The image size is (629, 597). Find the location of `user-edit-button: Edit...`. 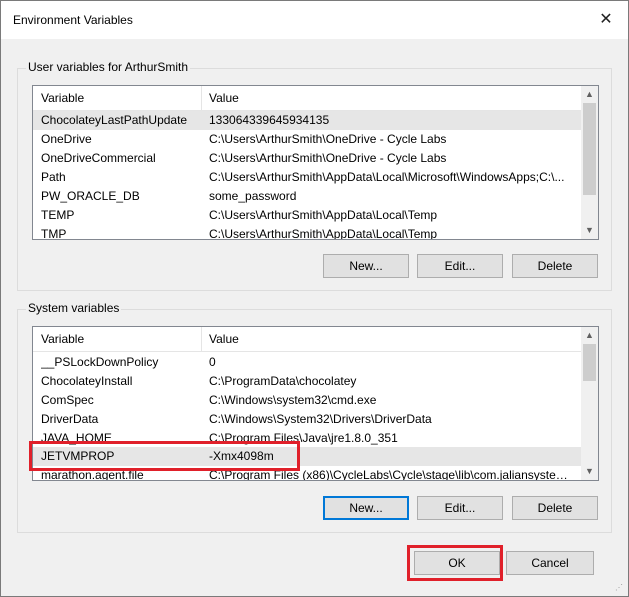

user-edit-button: Edit... is located at coordinates (460, 266).